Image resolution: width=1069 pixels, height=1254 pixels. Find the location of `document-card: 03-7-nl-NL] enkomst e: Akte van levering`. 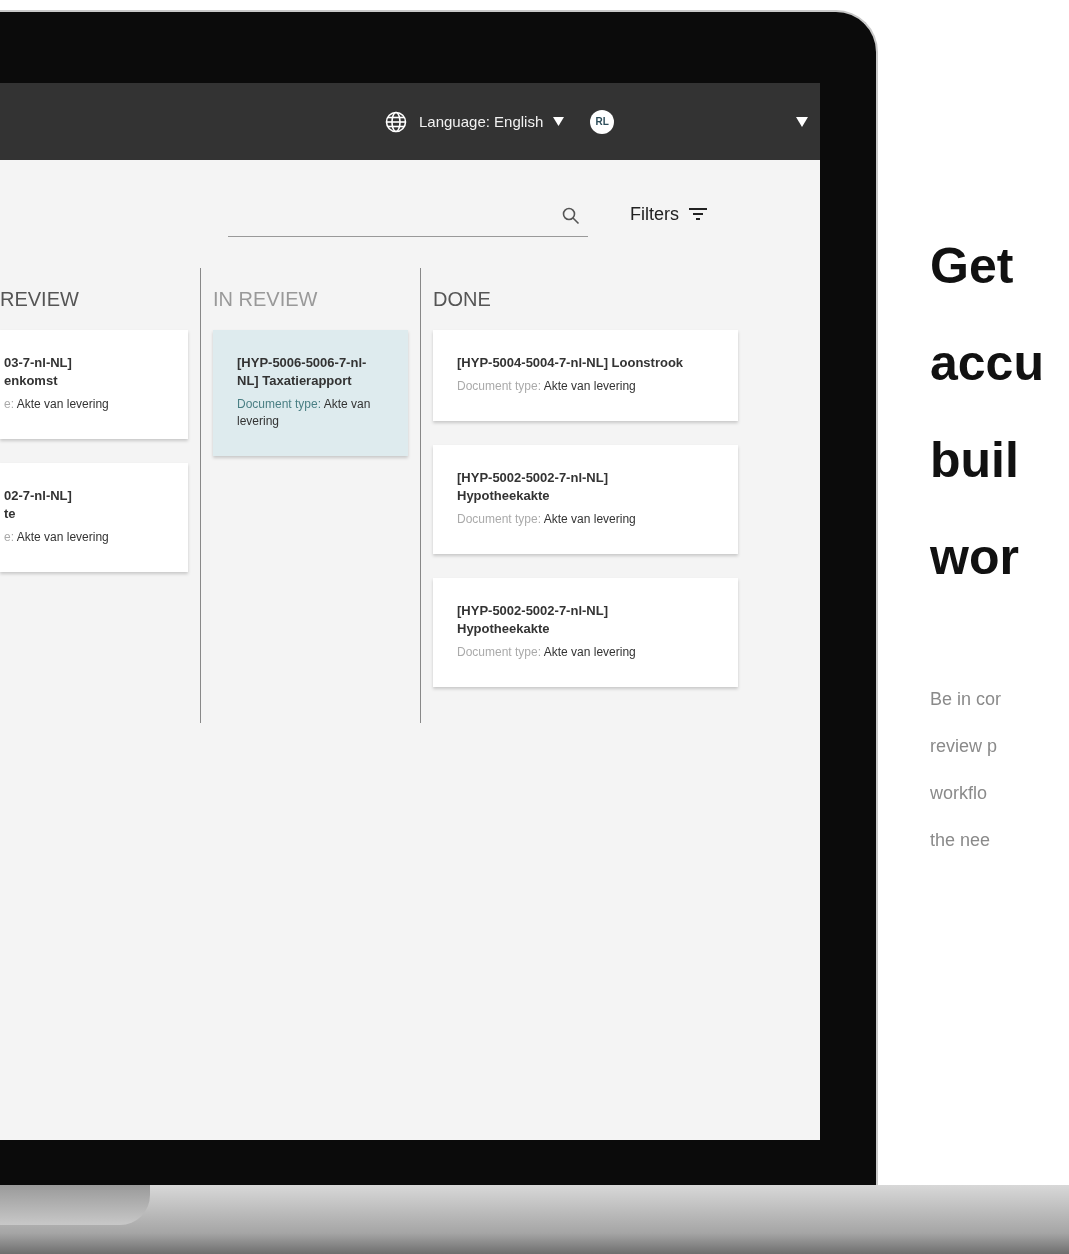

document-card: 03-7-nl-NL] enkomst e: Akte van levering is located at coordinates (94, 384).